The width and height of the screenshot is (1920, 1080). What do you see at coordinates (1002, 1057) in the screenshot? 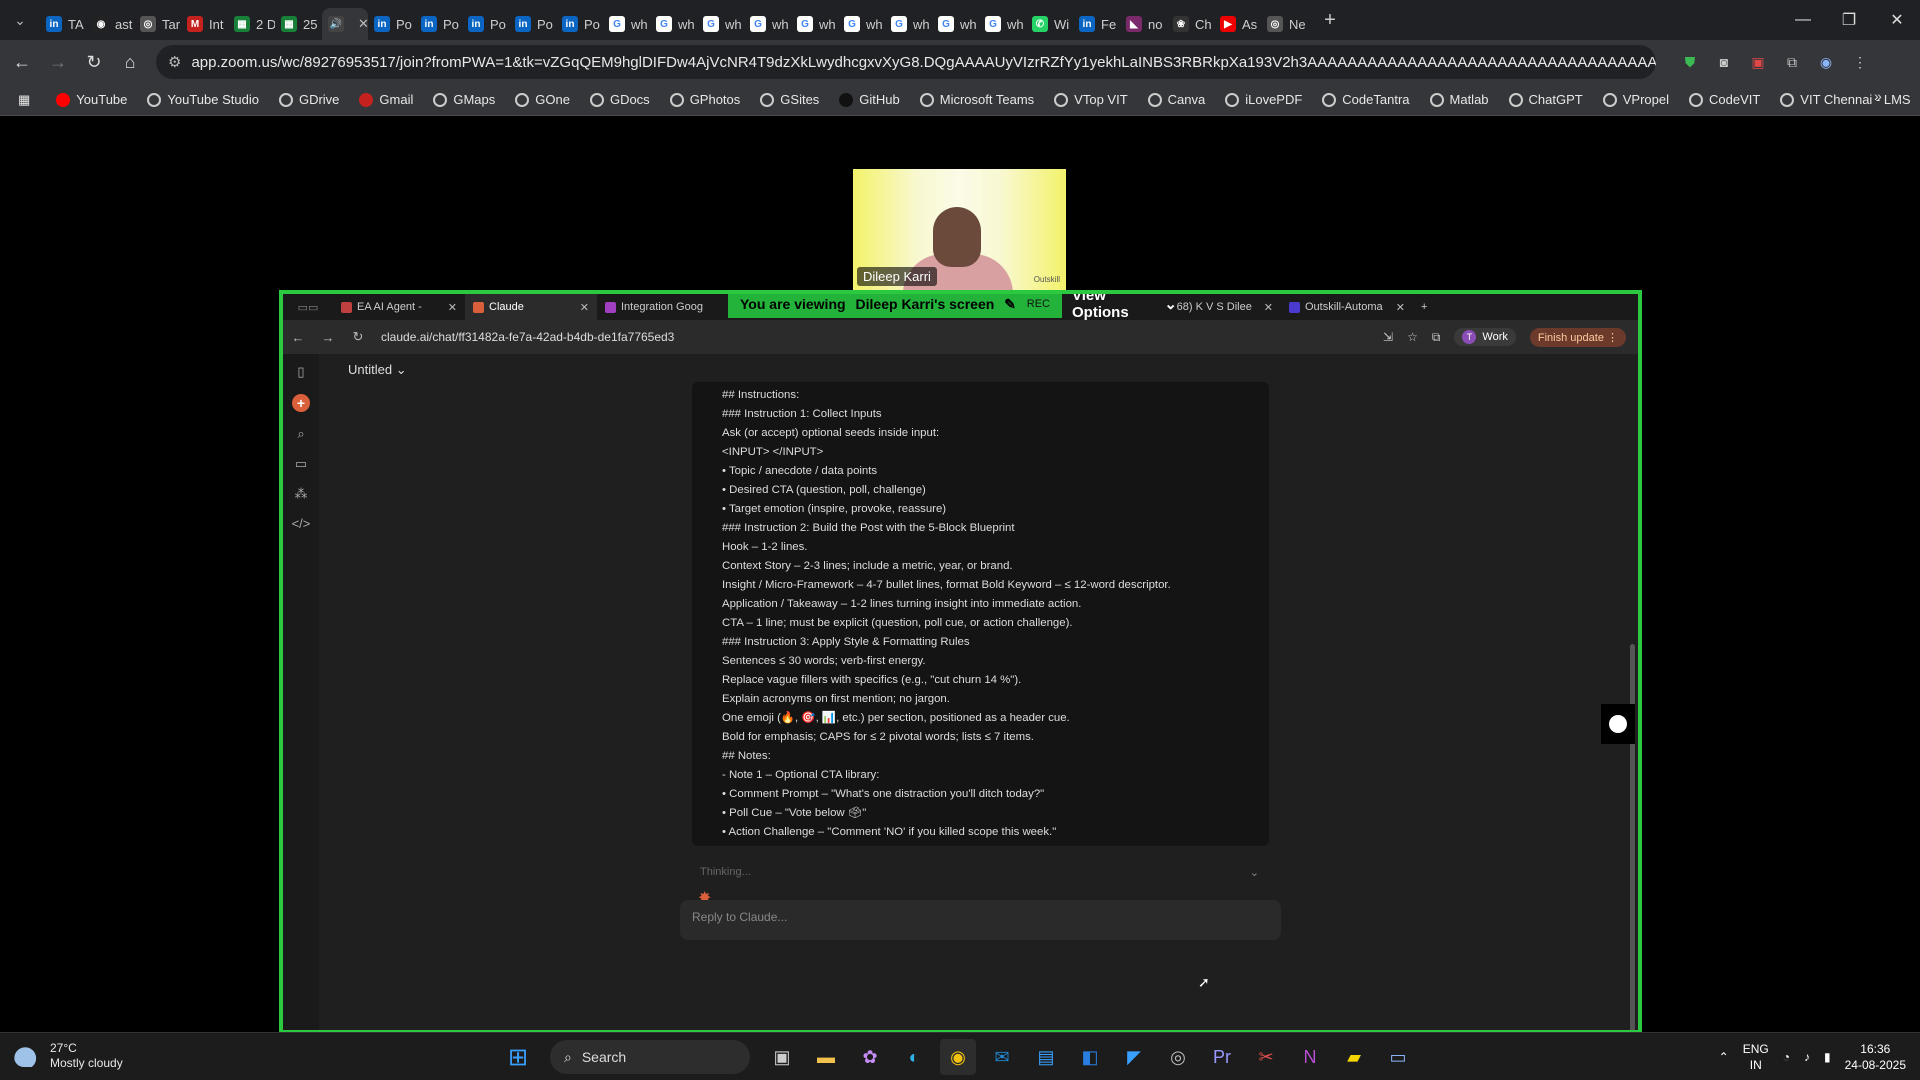
I see `outlook-icon: ✉` at bounding box center [1002, 1057].